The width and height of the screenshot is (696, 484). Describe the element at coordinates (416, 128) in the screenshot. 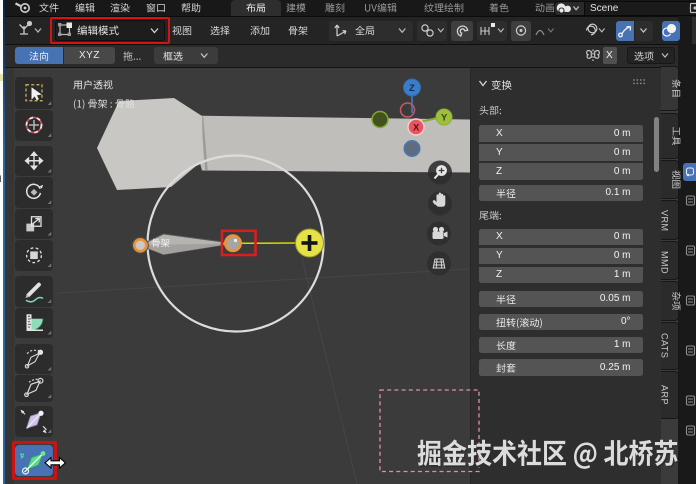

I see `svg-text: X` at that location.